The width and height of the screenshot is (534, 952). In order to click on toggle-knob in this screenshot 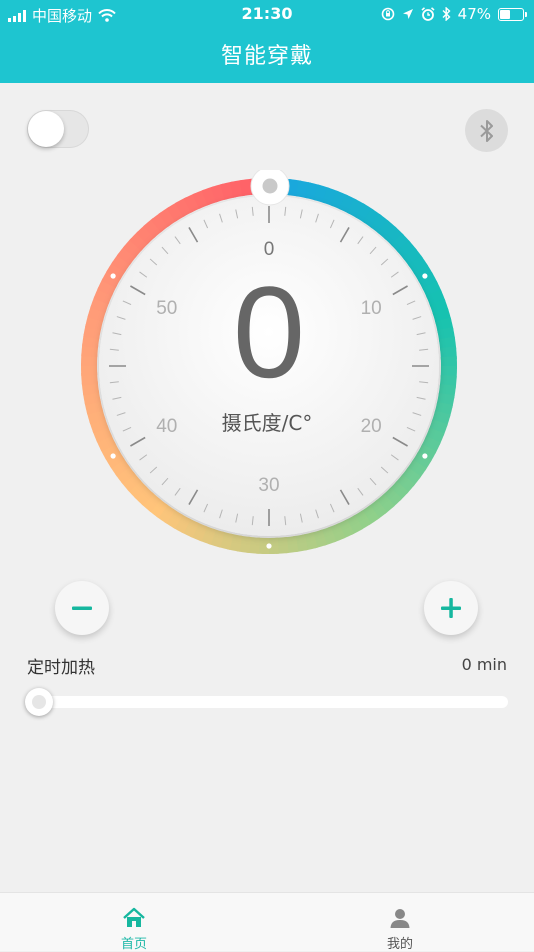, I will do `click(46, 129)`.